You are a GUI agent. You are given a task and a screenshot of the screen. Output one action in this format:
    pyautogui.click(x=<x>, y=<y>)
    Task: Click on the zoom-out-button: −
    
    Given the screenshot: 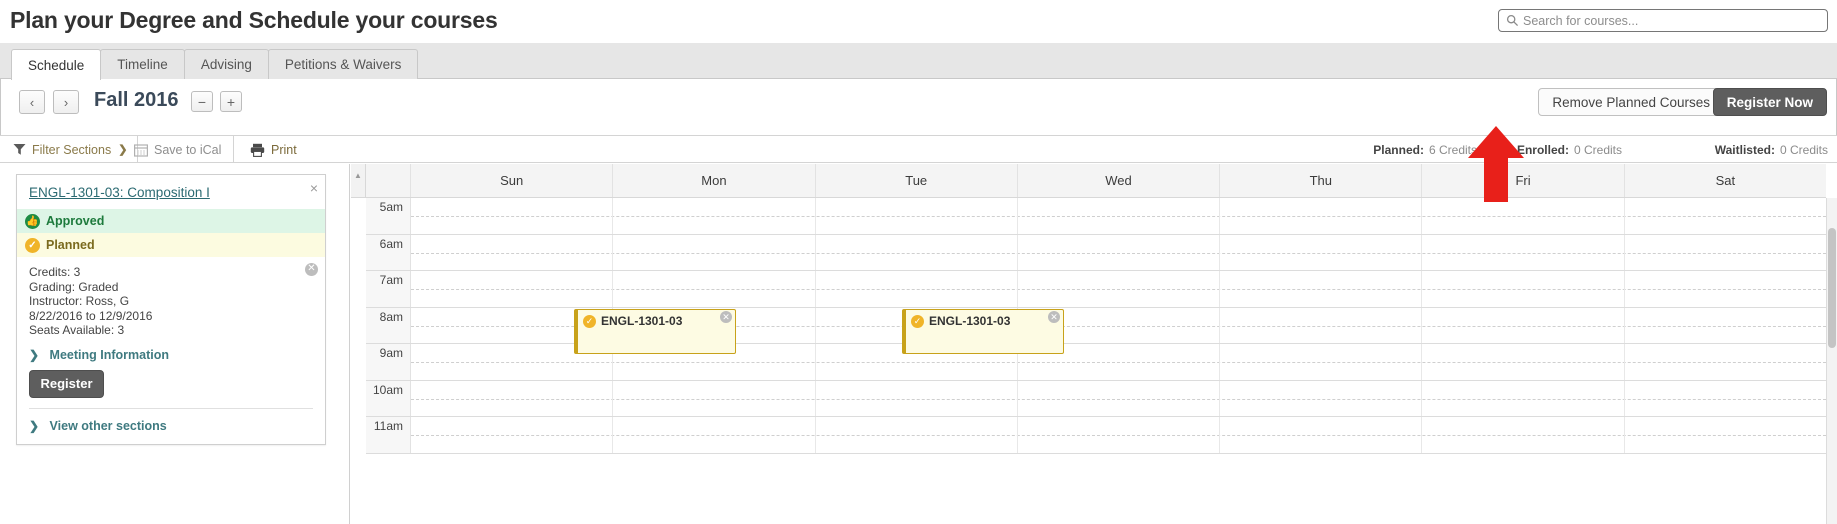 What is the action you would take?
    pyautogui.click(x=202, y=101)
    